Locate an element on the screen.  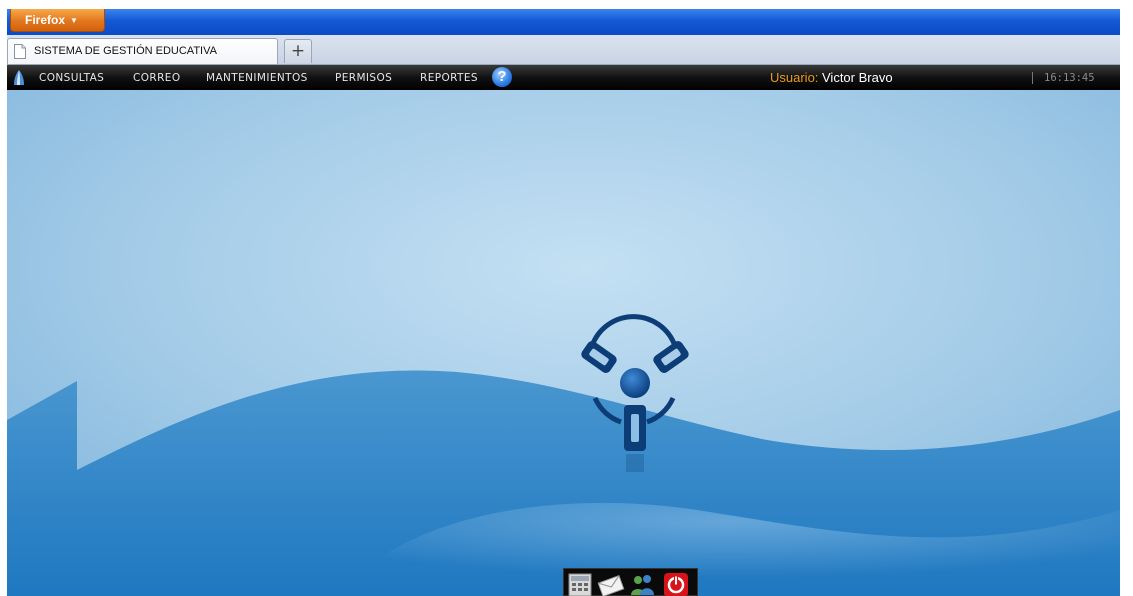
menu-item-correo: CORREO is located at coordinates (157, 78).